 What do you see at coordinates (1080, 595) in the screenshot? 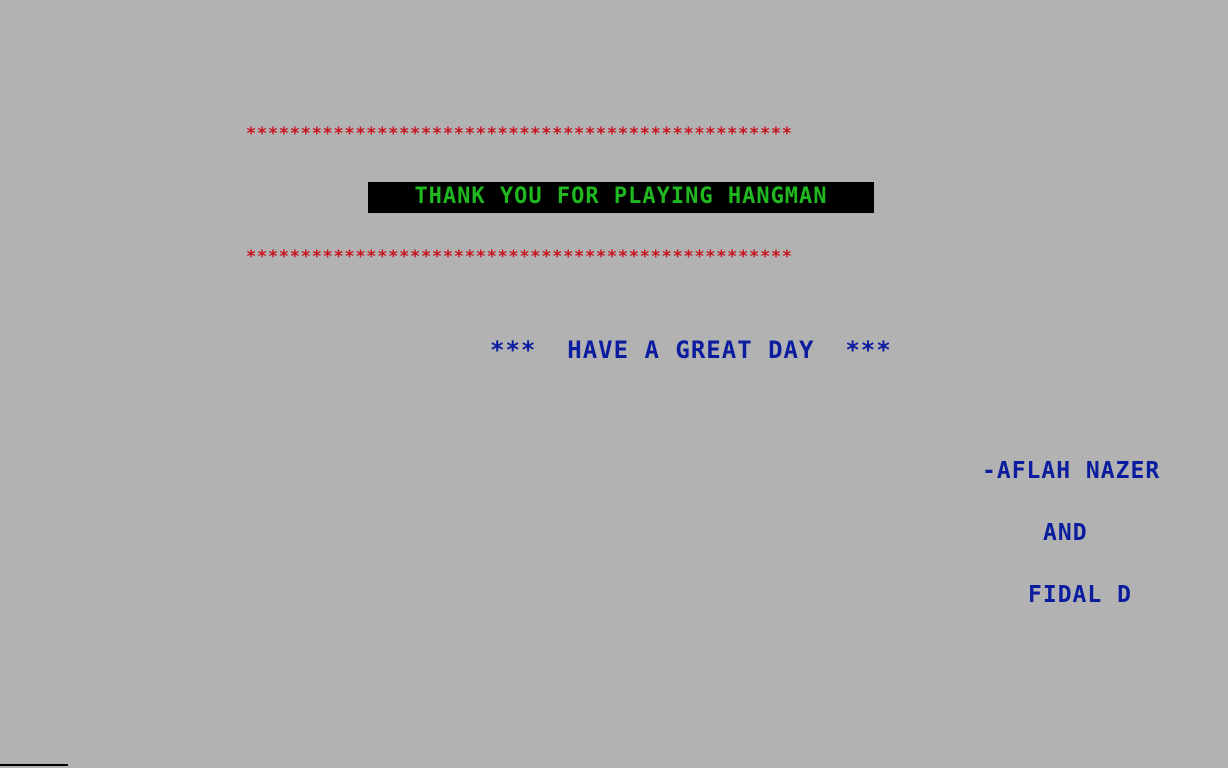
I see `author-two: FIDAL D` at bounding box center [1080, 595].